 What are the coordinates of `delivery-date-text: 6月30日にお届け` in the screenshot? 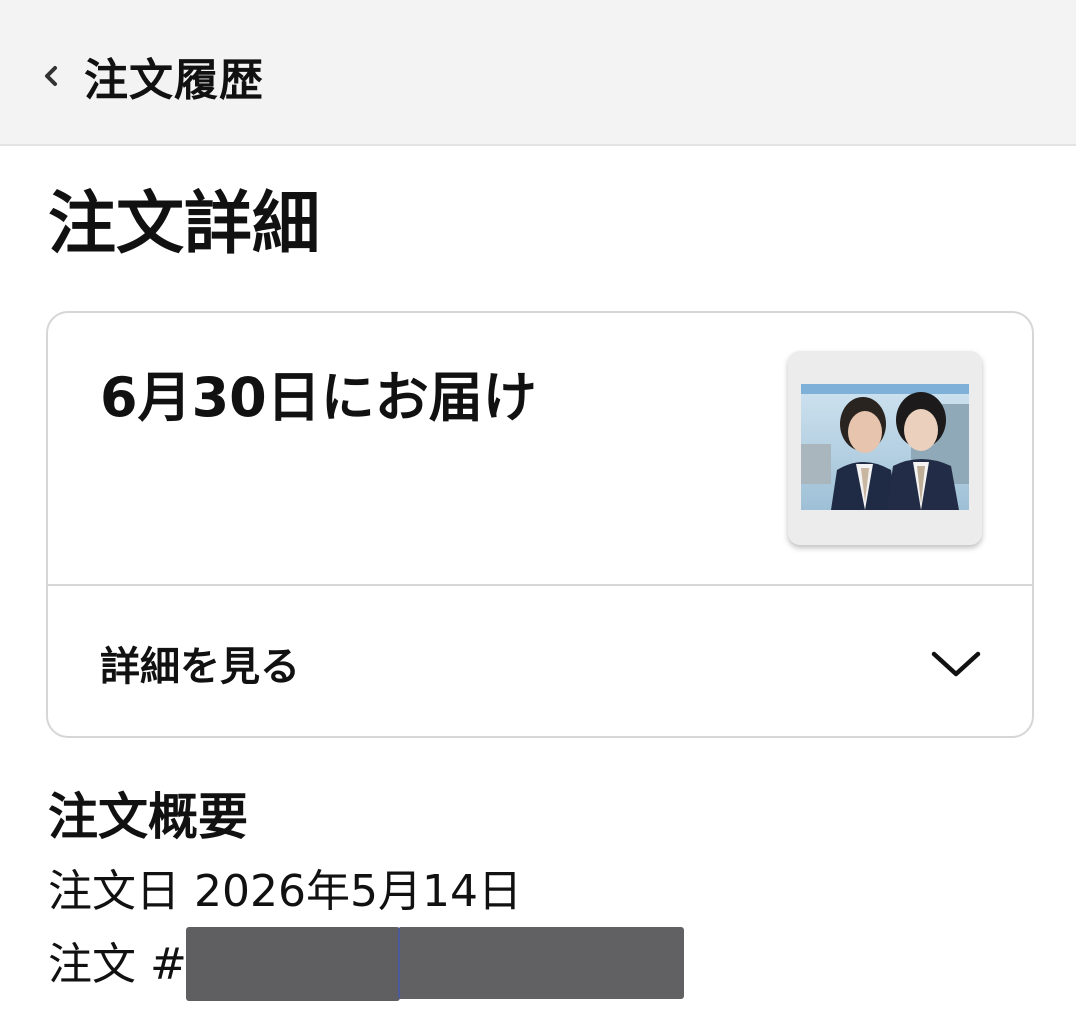 It's located at (318, 397).